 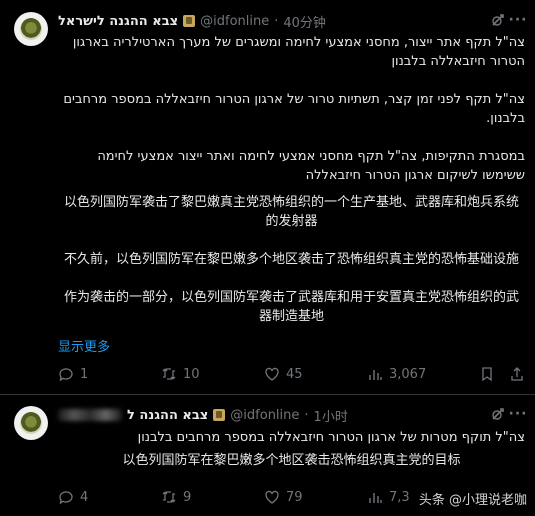 I want to click on show-more-link: 显示更多, so click(x=84, y=345).